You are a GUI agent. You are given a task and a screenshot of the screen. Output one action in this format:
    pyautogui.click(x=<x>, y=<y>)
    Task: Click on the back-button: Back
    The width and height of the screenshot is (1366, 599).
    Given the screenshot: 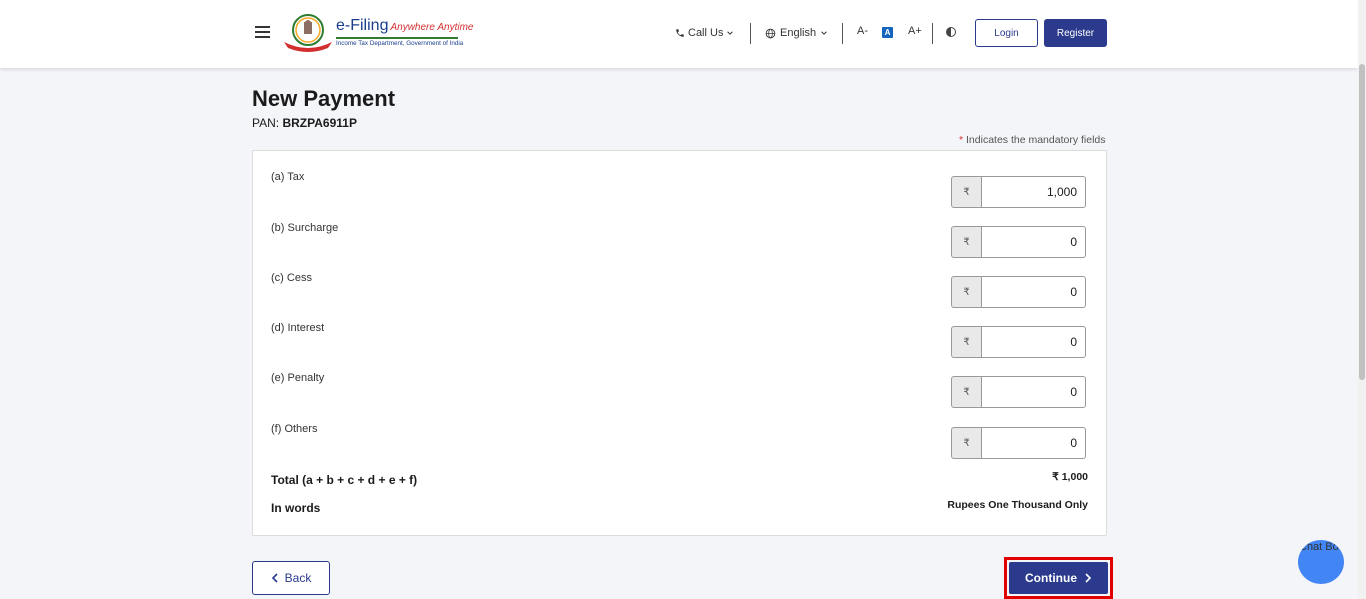 What is the action you would take?
    pyautogui.click(x=291, y=578)
    